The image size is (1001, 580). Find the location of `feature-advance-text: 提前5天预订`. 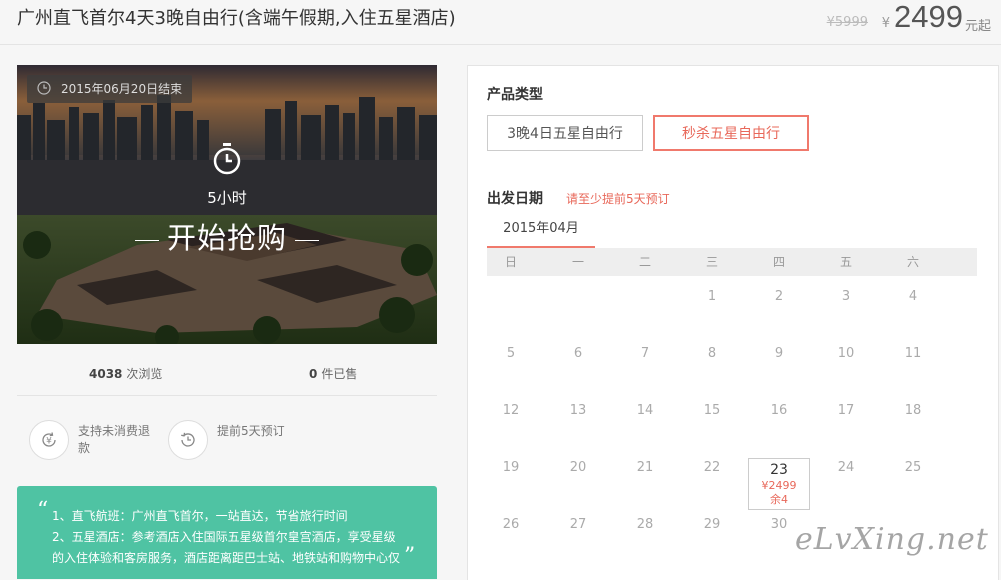

feature-advance-text: 提前5天预订 is located at coordinates (251, 431).